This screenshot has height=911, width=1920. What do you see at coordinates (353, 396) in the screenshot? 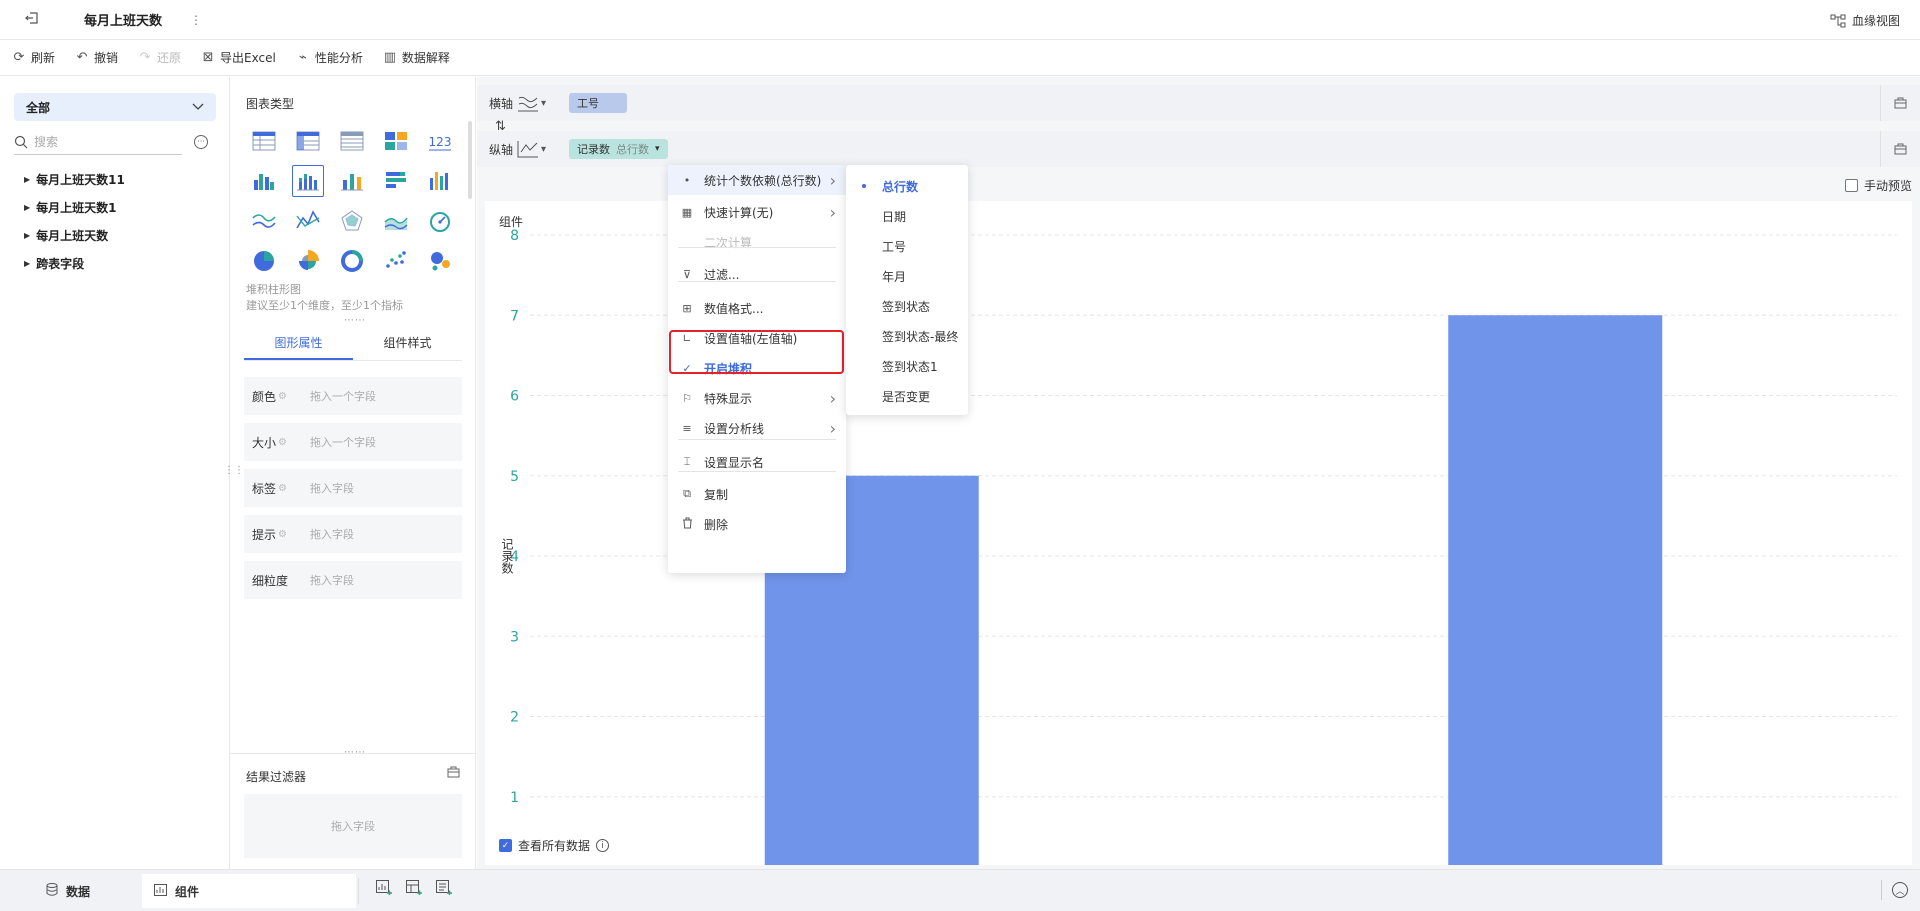
I see `mark-color: 颜色 ⚙ 拖入一个字段` at bounding box center [353, 396].